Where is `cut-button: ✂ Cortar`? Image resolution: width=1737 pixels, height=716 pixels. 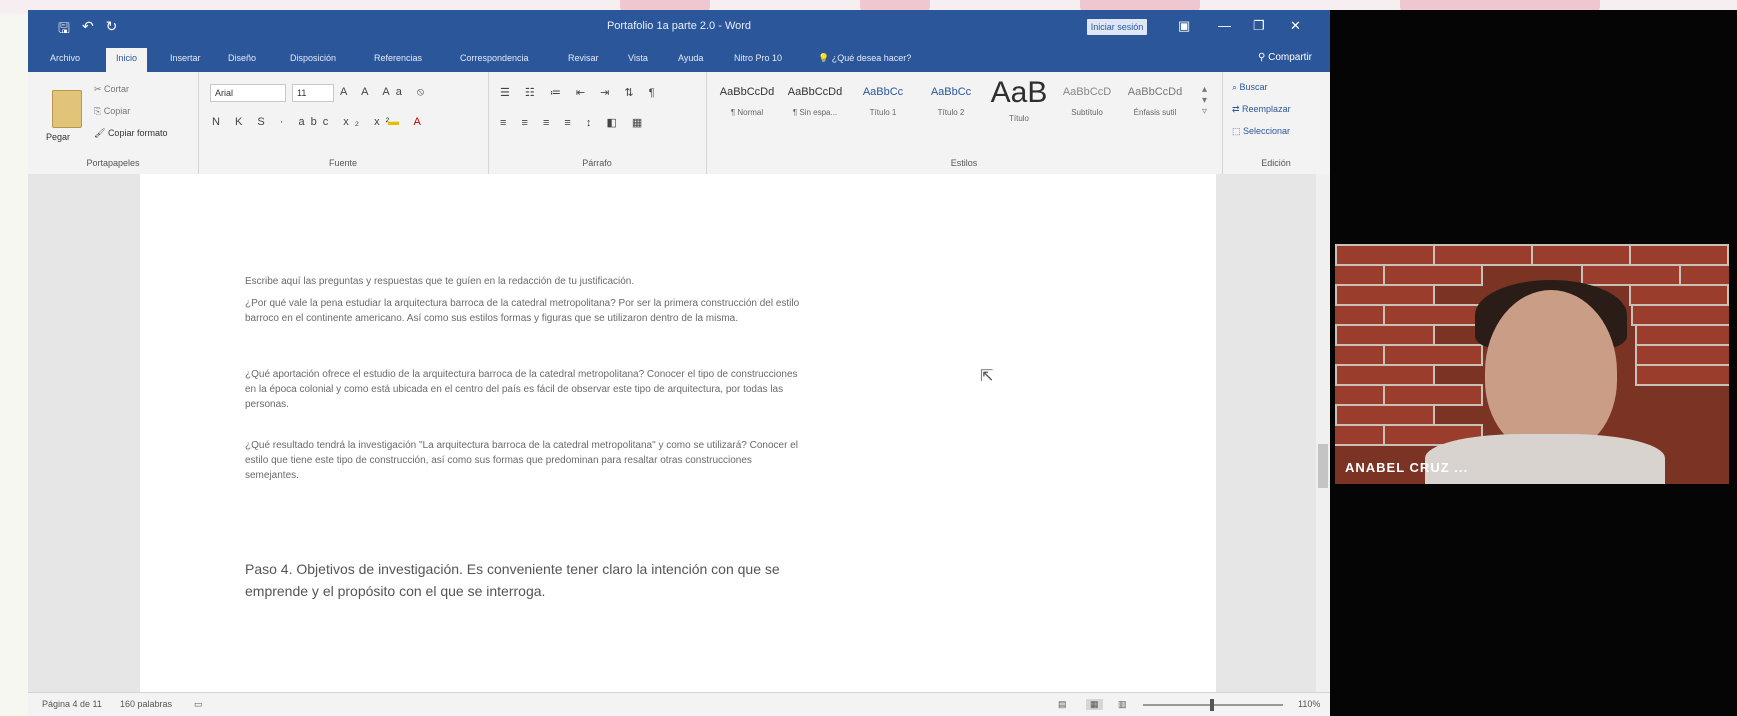 cut-button: ✂ Cortar is located at coordinates (111, 89).